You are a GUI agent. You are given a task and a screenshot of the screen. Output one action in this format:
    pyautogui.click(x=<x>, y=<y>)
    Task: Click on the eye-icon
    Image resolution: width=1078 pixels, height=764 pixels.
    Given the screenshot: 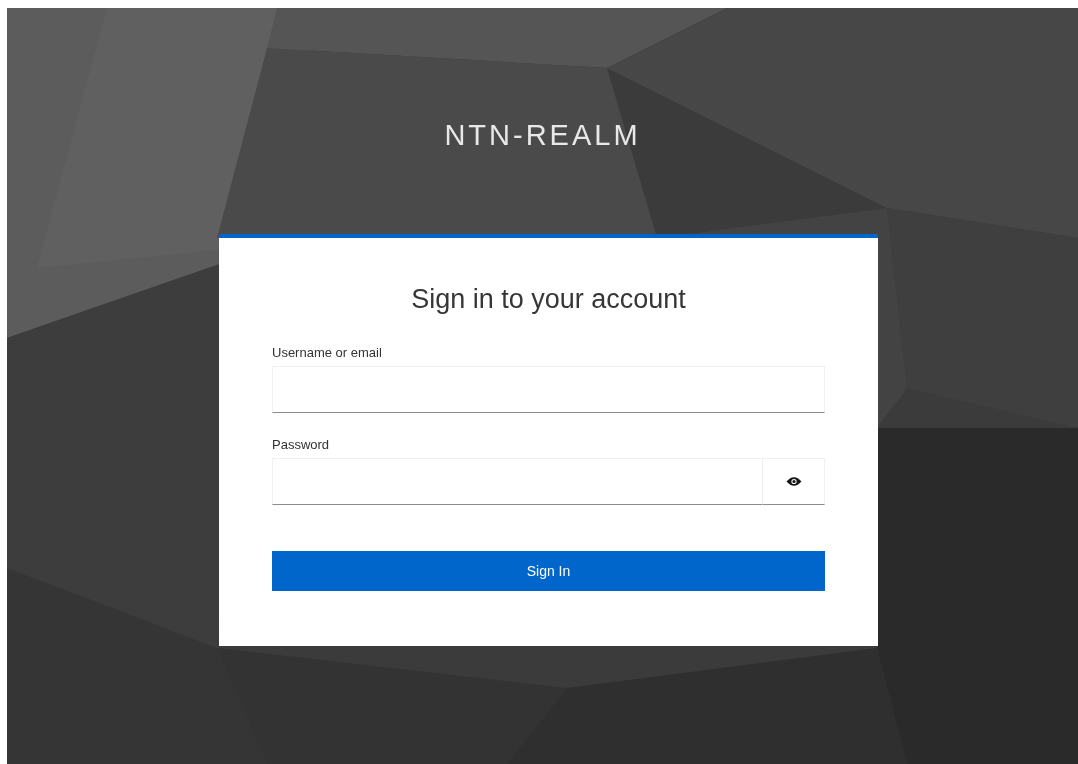 What is the action you would take?
    pyautogui.click(x=793, y=481)
    